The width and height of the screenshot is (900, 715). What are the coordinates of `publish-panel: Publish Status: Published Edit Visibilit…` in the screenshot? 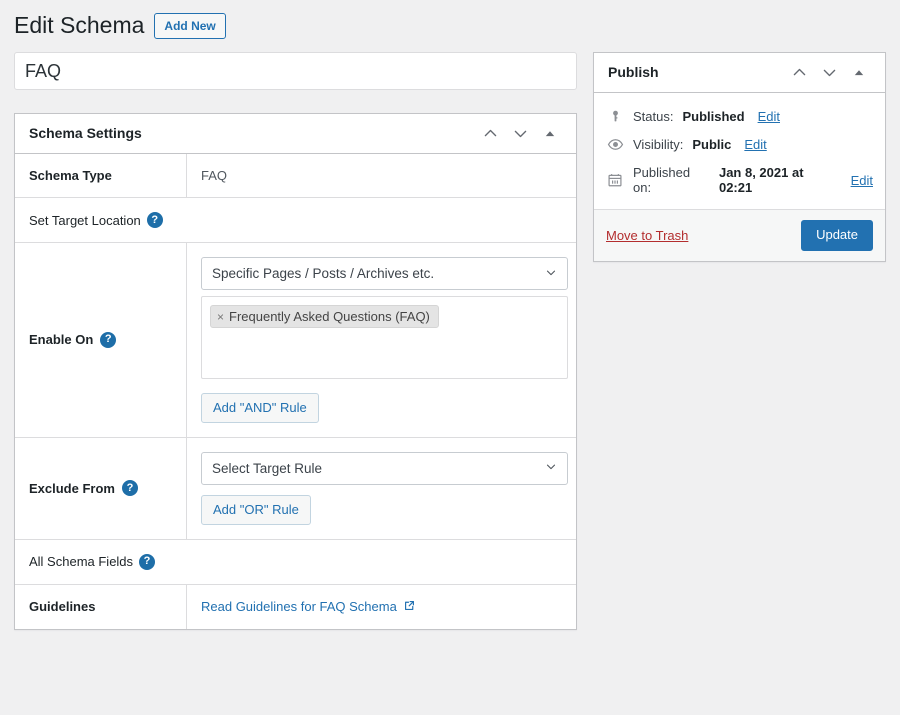 It's located at (739, 157).